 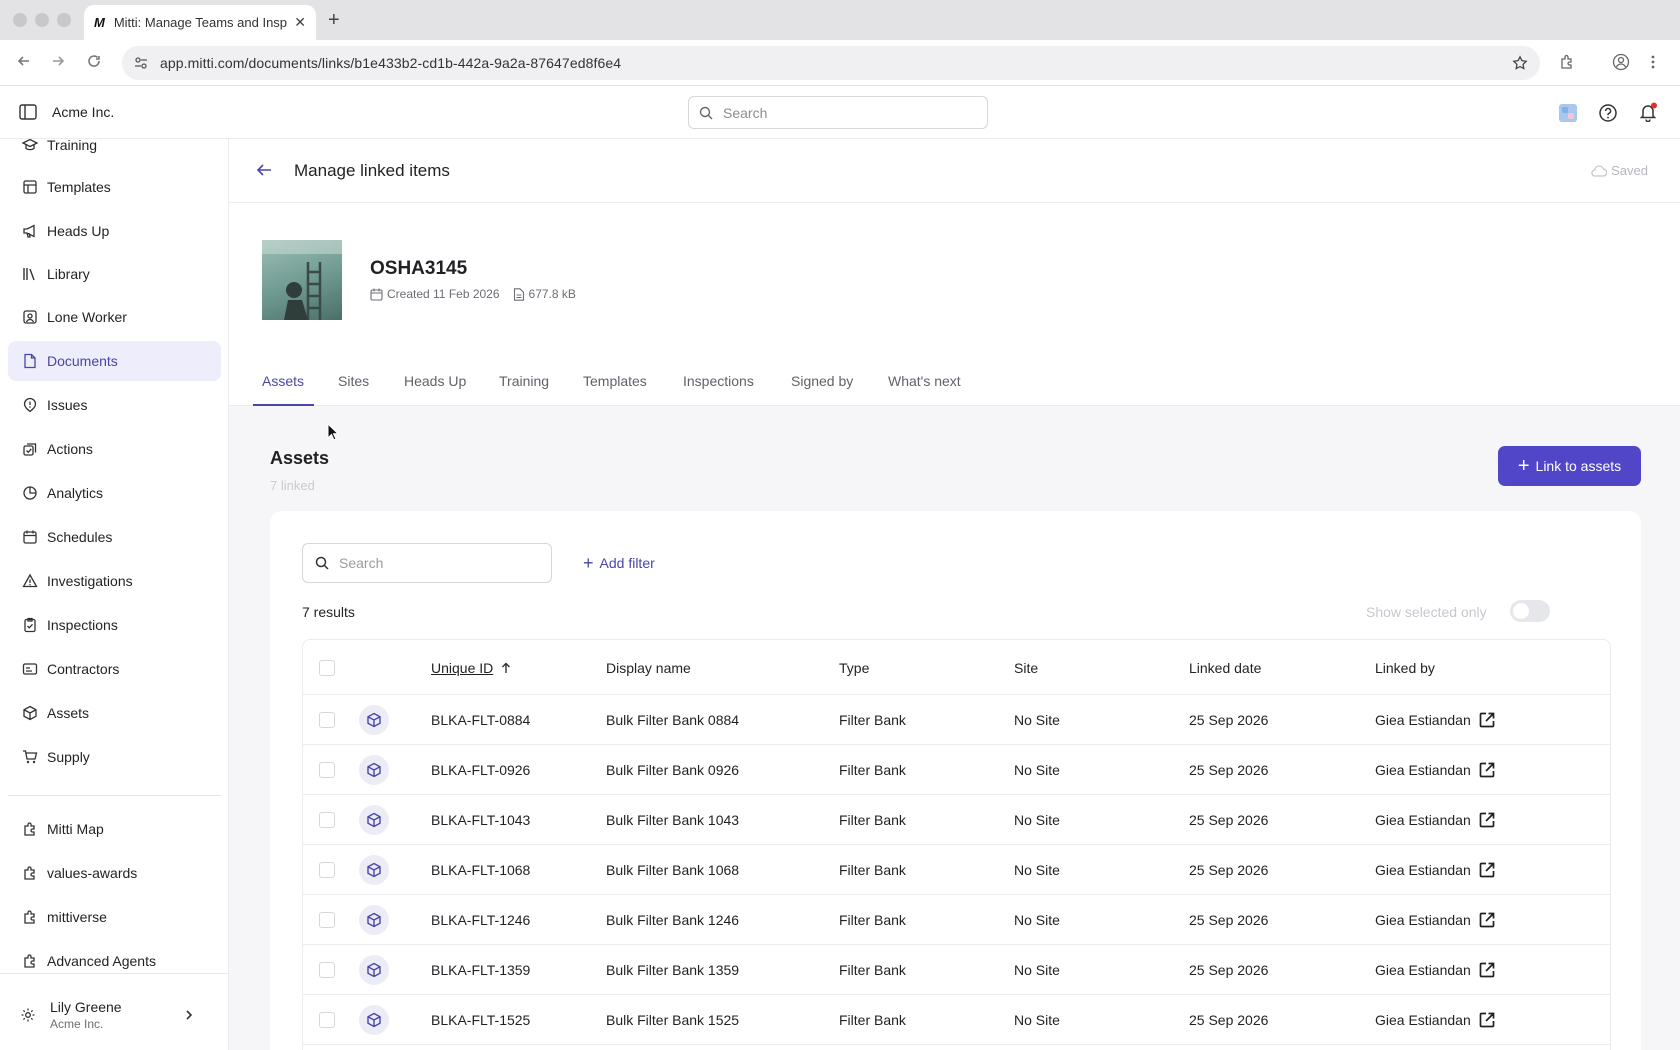 What do you see at coordinates (42, 20) in the screenshot?
I see `window-minimize-button` at bounding box center [42, 20].